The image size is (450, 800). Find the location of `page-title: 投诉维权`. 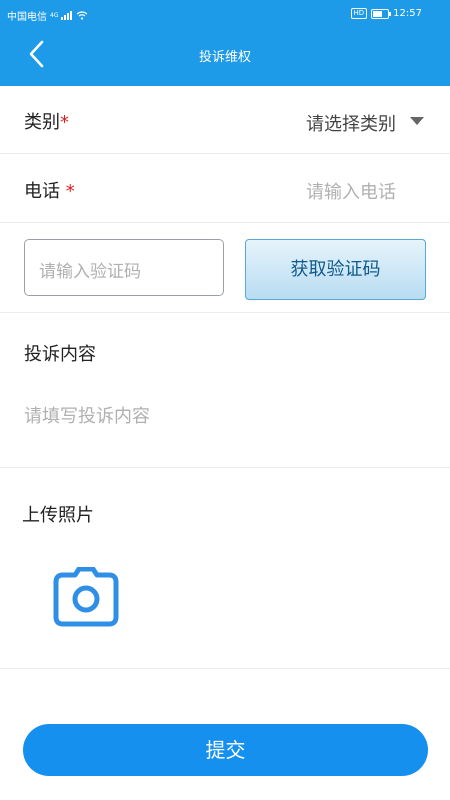

page-title: 投诉维权 is located at coordinates (224, 57).